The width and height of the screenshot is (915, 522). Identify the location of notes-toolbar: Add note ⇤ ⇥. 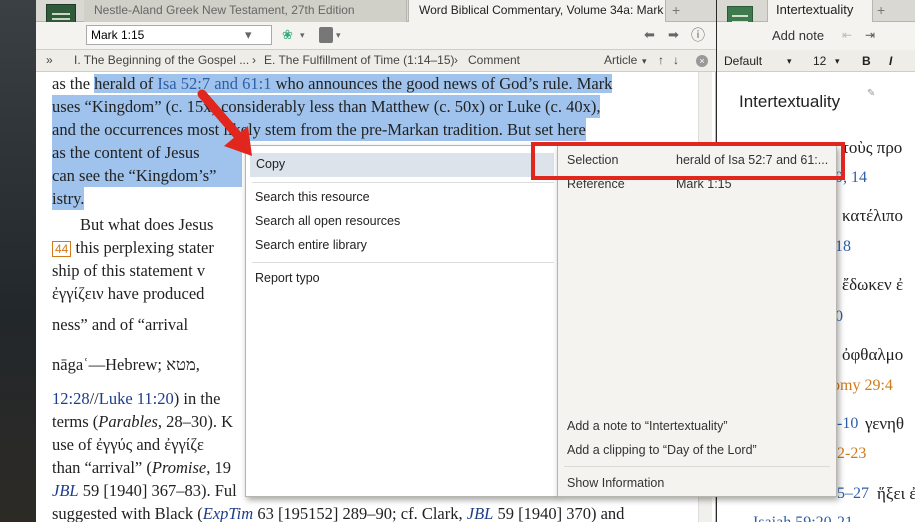
(816, 36).